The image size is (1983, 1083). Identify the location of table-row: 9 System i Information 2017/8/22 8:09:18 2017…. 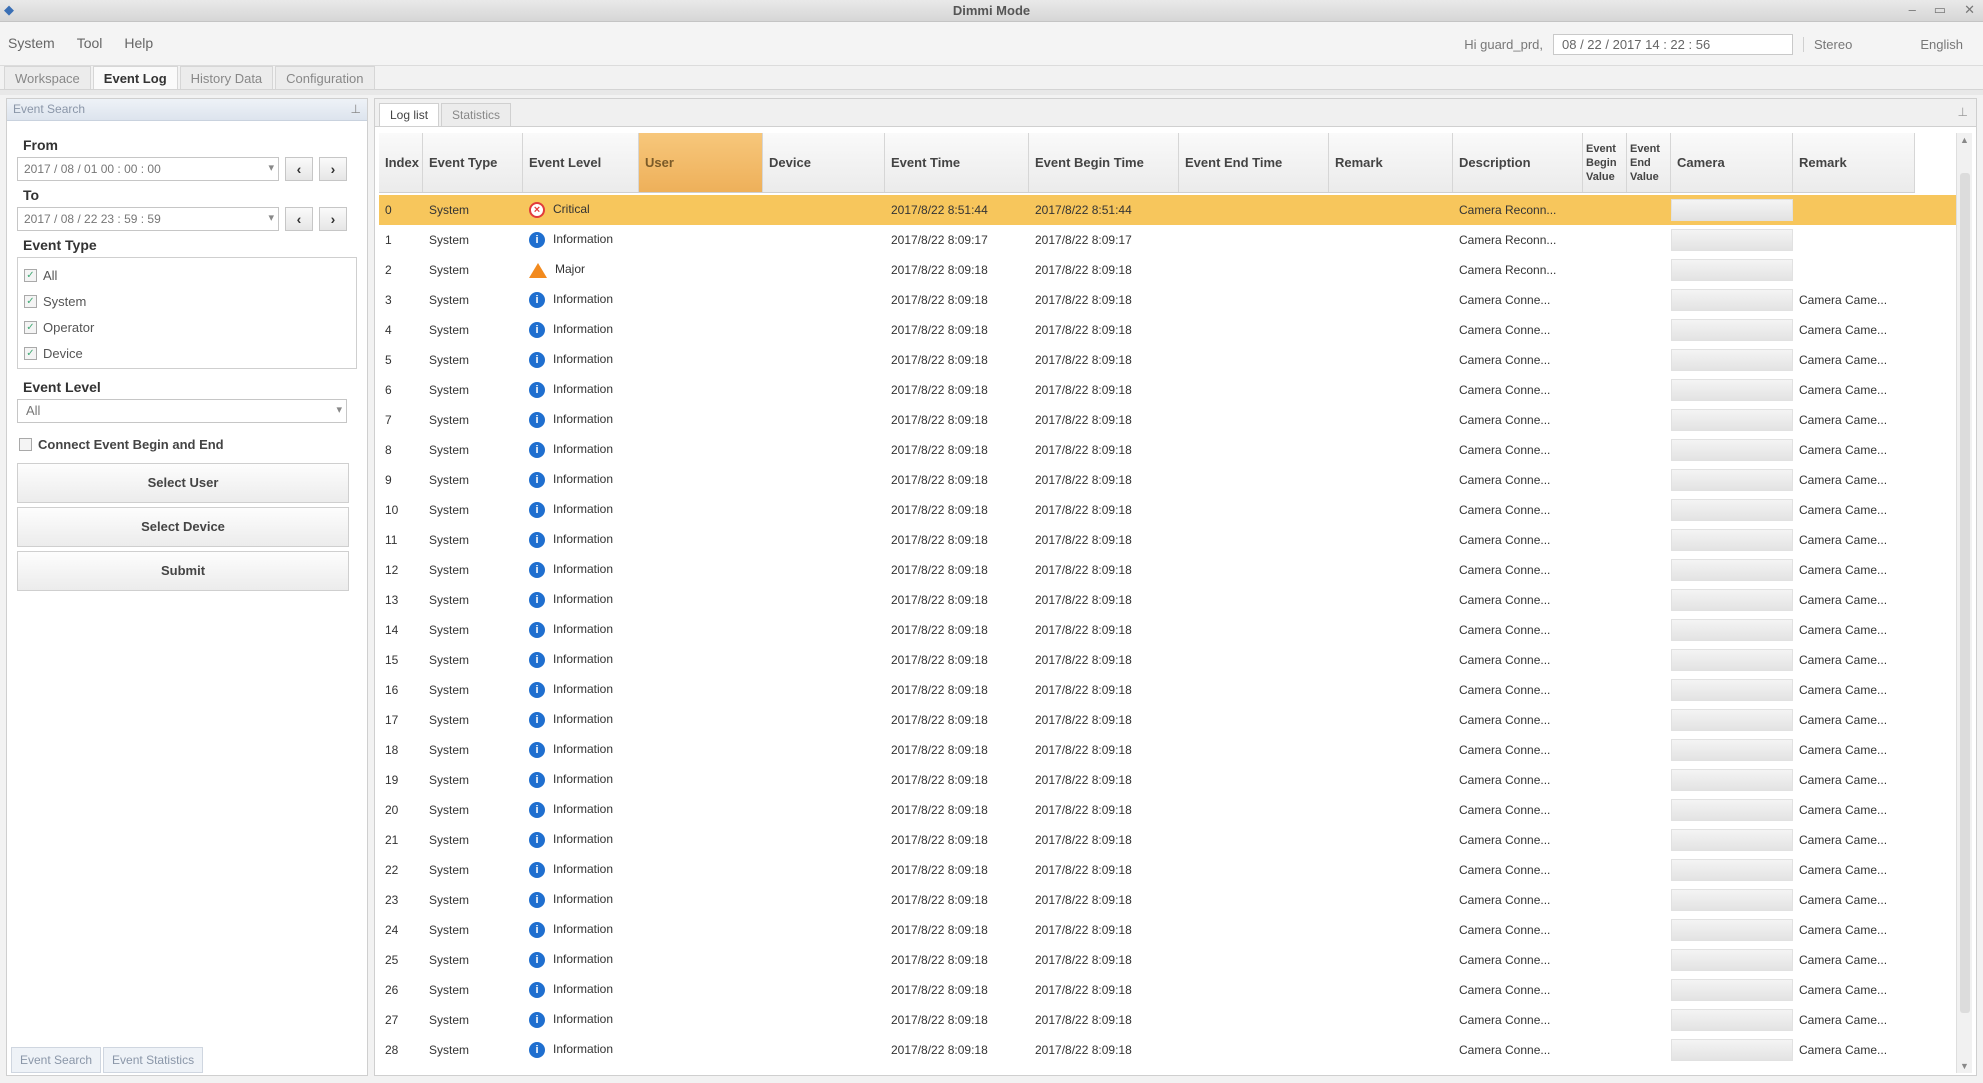
(1169, 480).